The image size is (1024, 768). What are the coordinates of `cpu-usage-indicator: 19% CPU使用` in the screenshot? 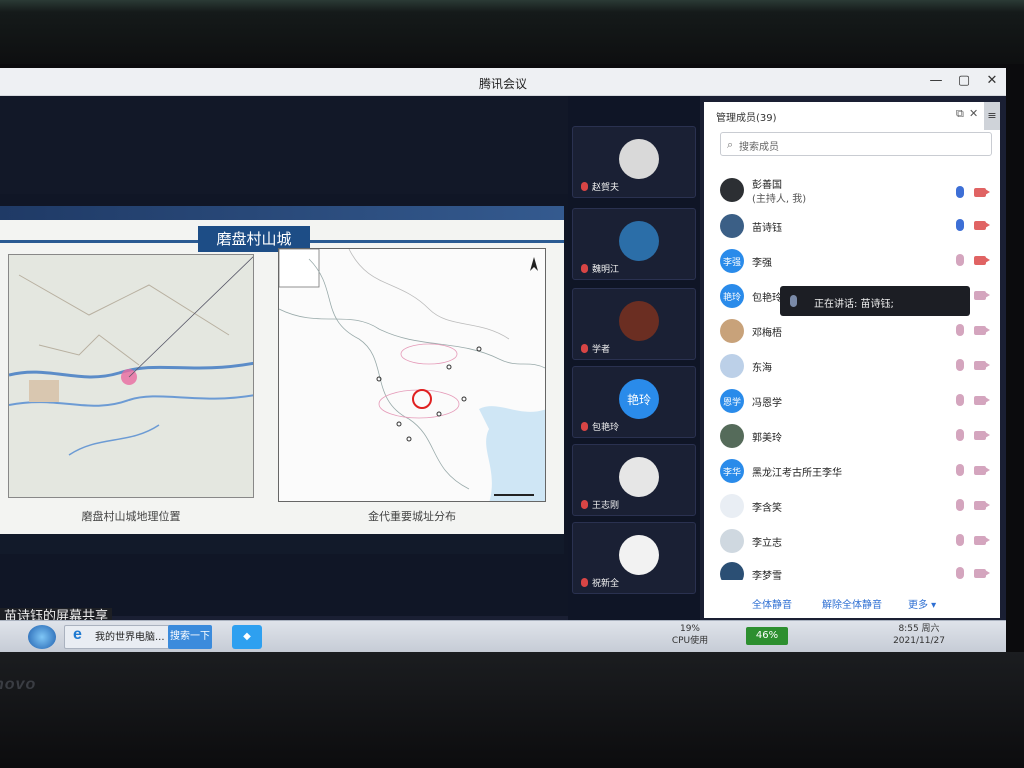 It's located at (690, 637).